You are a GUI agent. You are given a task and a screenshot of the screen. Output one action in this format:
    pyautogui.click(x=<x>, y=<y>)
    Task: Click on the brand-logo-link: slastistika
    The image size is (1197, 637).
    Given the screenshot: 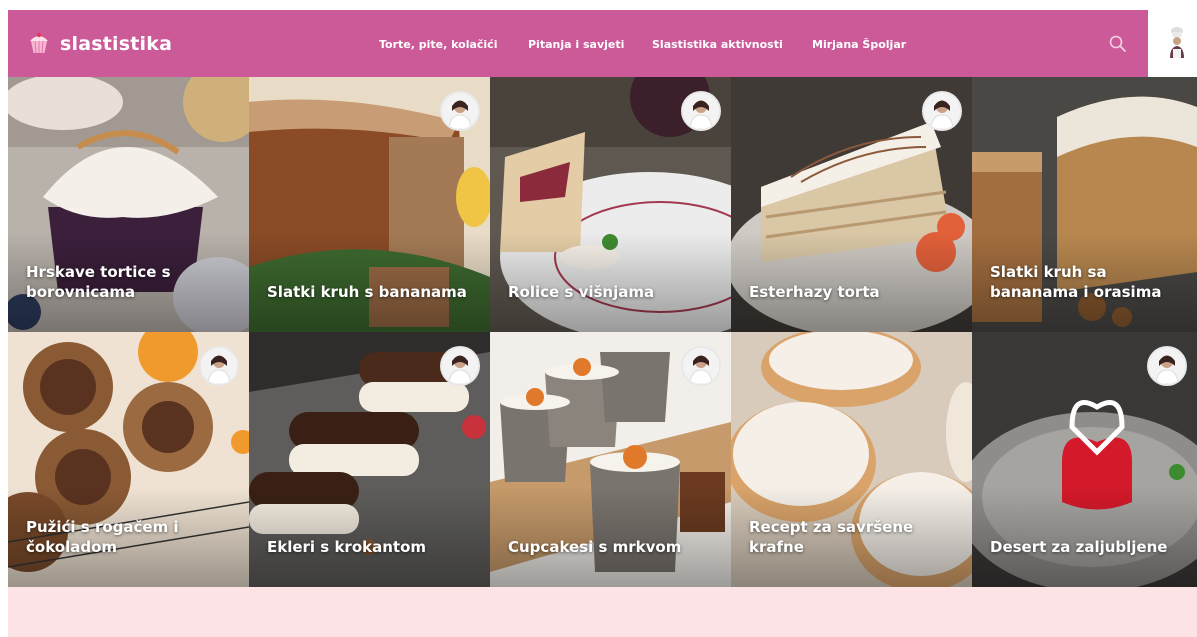 What is the action you would take?
    pyautogui.click(x=99, y=44)
    